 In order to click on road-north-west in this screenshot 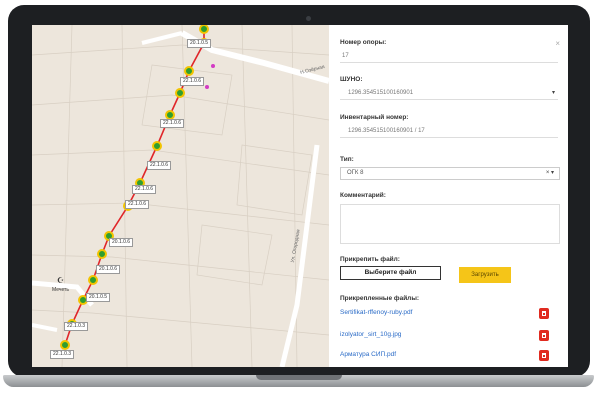, I will do `click(162, 38)`.